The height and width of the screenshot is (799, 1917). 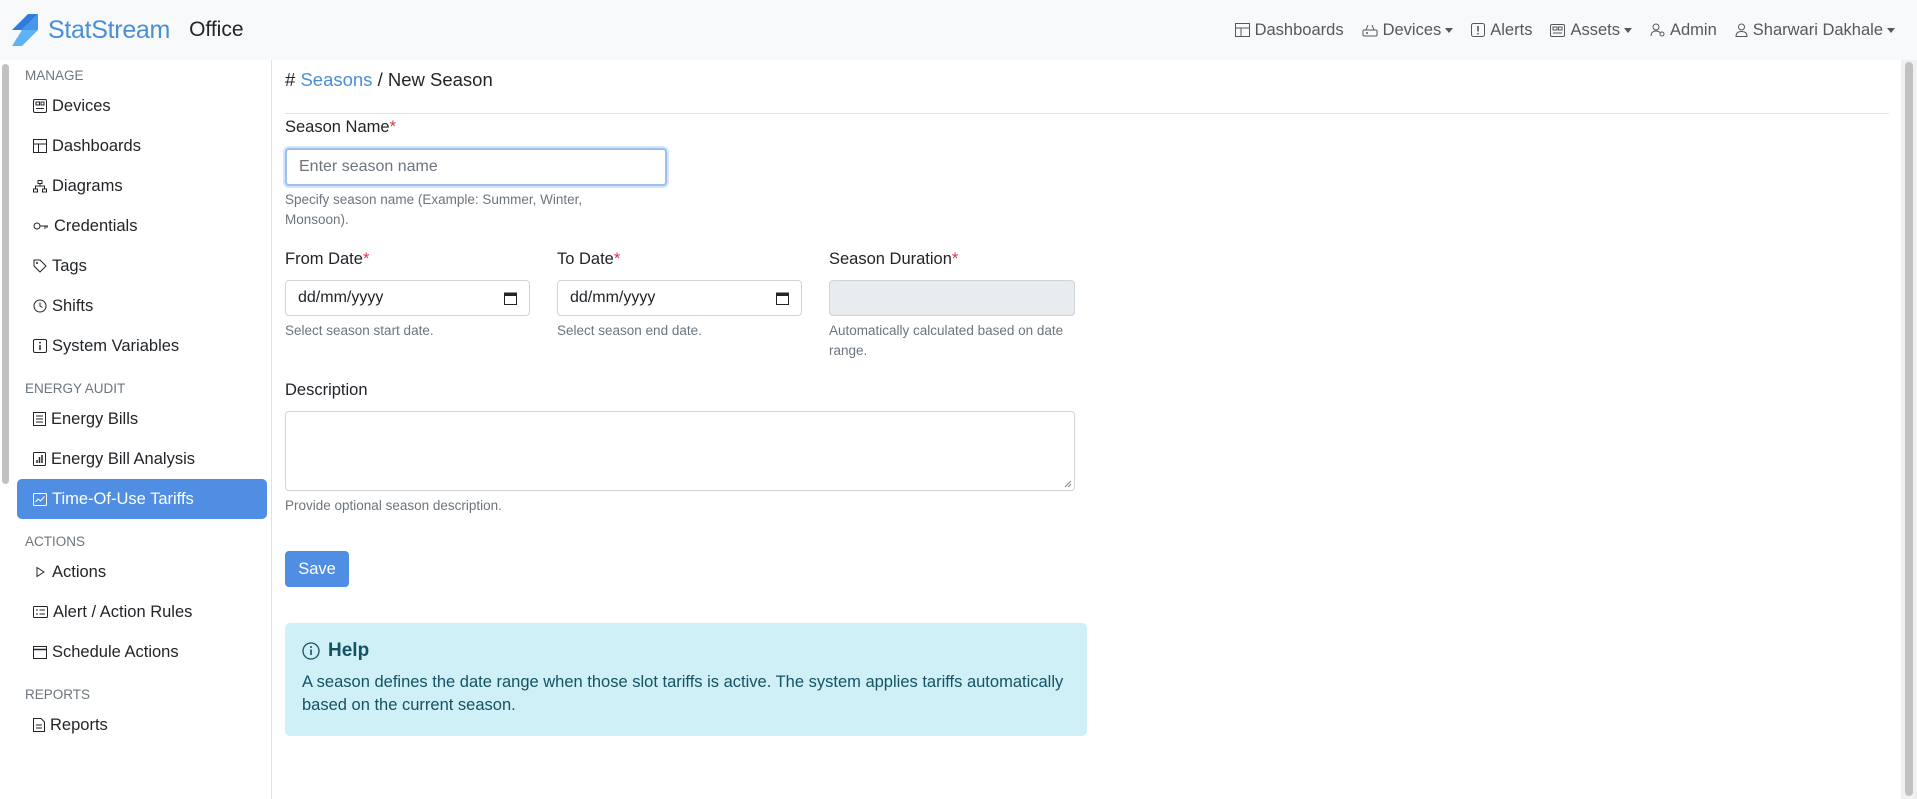 I want to click on statstream-logo-icon, so click(x=25, y=30).